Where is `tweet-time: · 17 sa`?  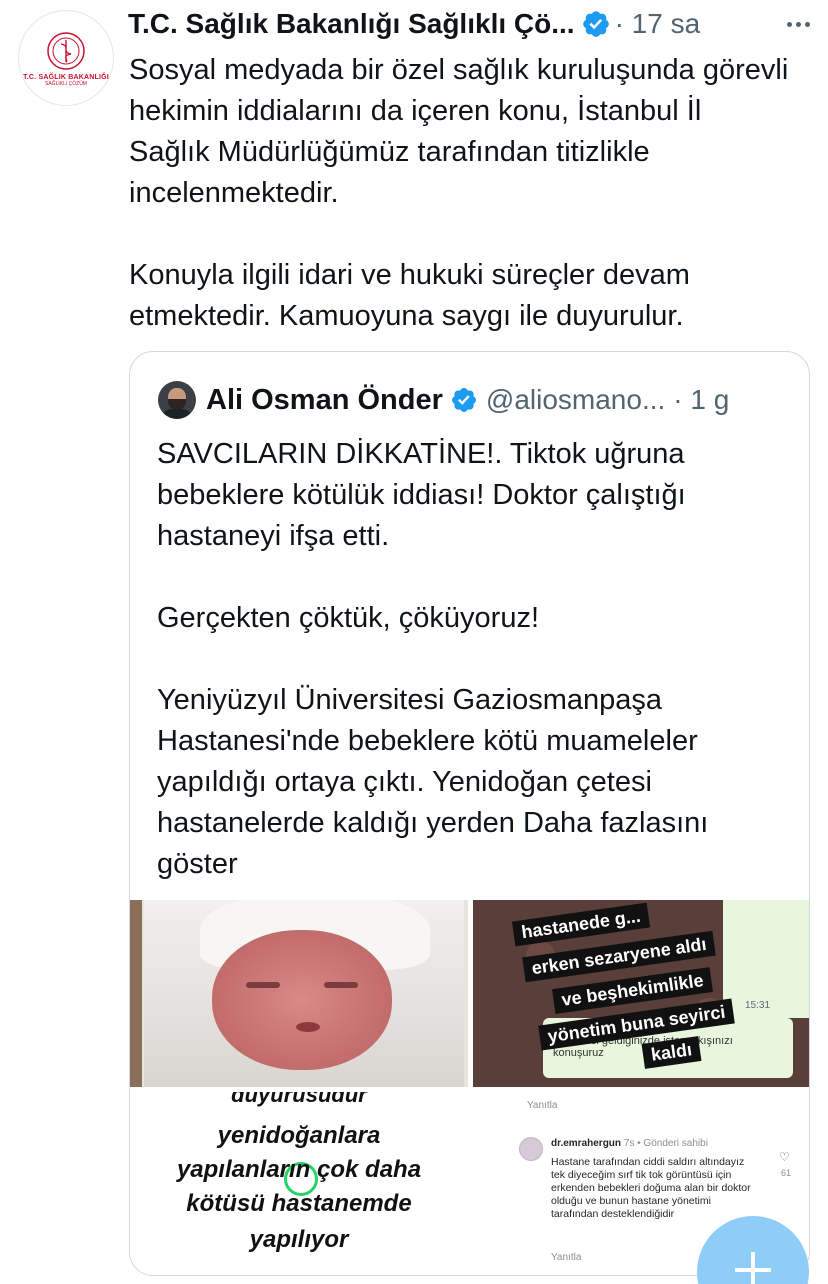 tweet-time: · 17 sa is located at coordinates (658, 24).